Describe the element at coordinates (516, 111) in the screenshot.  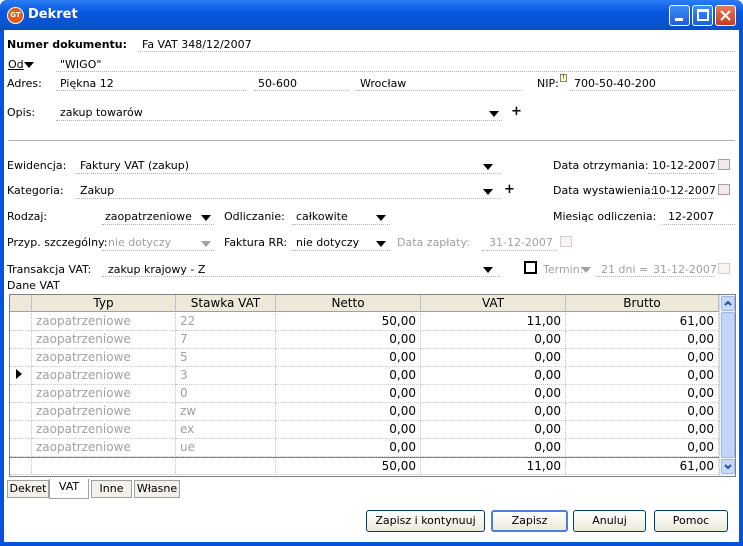
I see `opis-add-icon: +` at that location.